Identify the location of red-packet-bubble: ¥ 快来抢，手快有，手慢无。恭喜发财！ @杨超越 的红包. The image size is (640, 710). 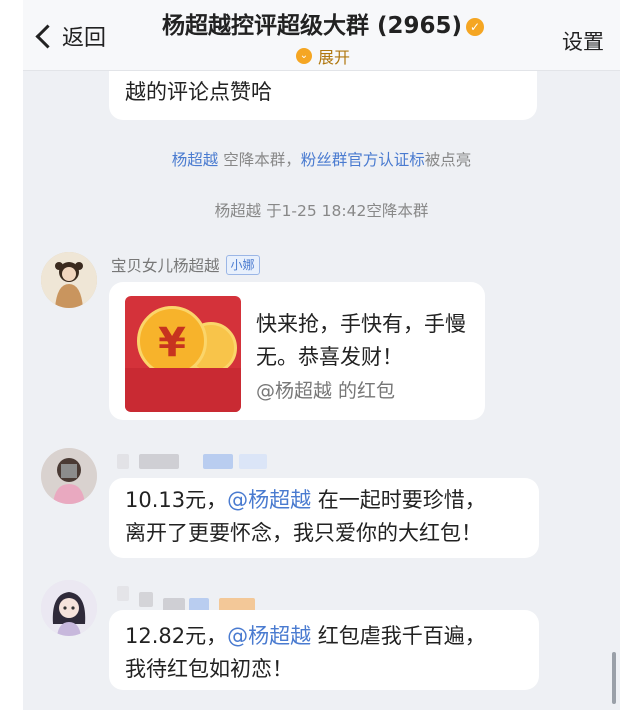
(297, 351).